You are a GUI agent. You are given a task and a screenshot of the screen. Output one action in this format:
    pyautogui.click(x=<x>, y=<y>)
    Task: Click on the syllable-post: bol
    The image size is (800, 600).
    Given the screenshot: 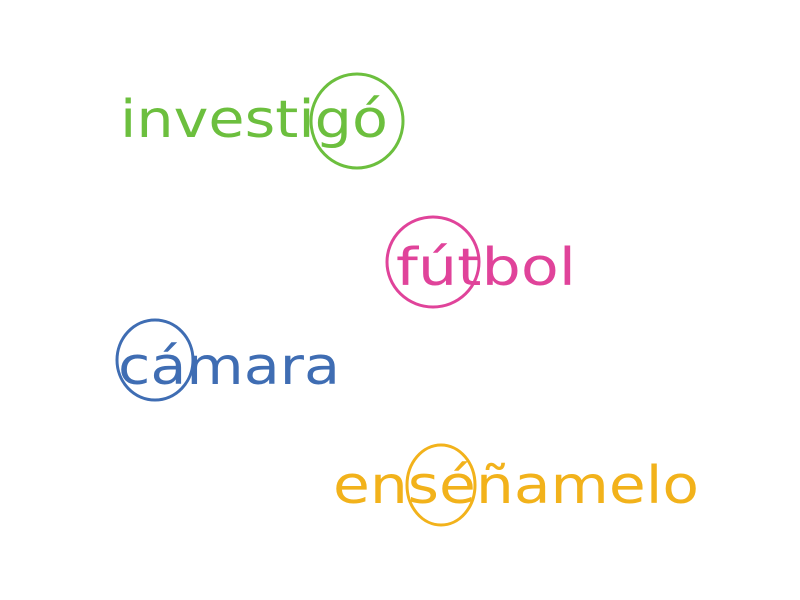 What is the action you would take?
    pyautogui.click(x=528, y=268)
    